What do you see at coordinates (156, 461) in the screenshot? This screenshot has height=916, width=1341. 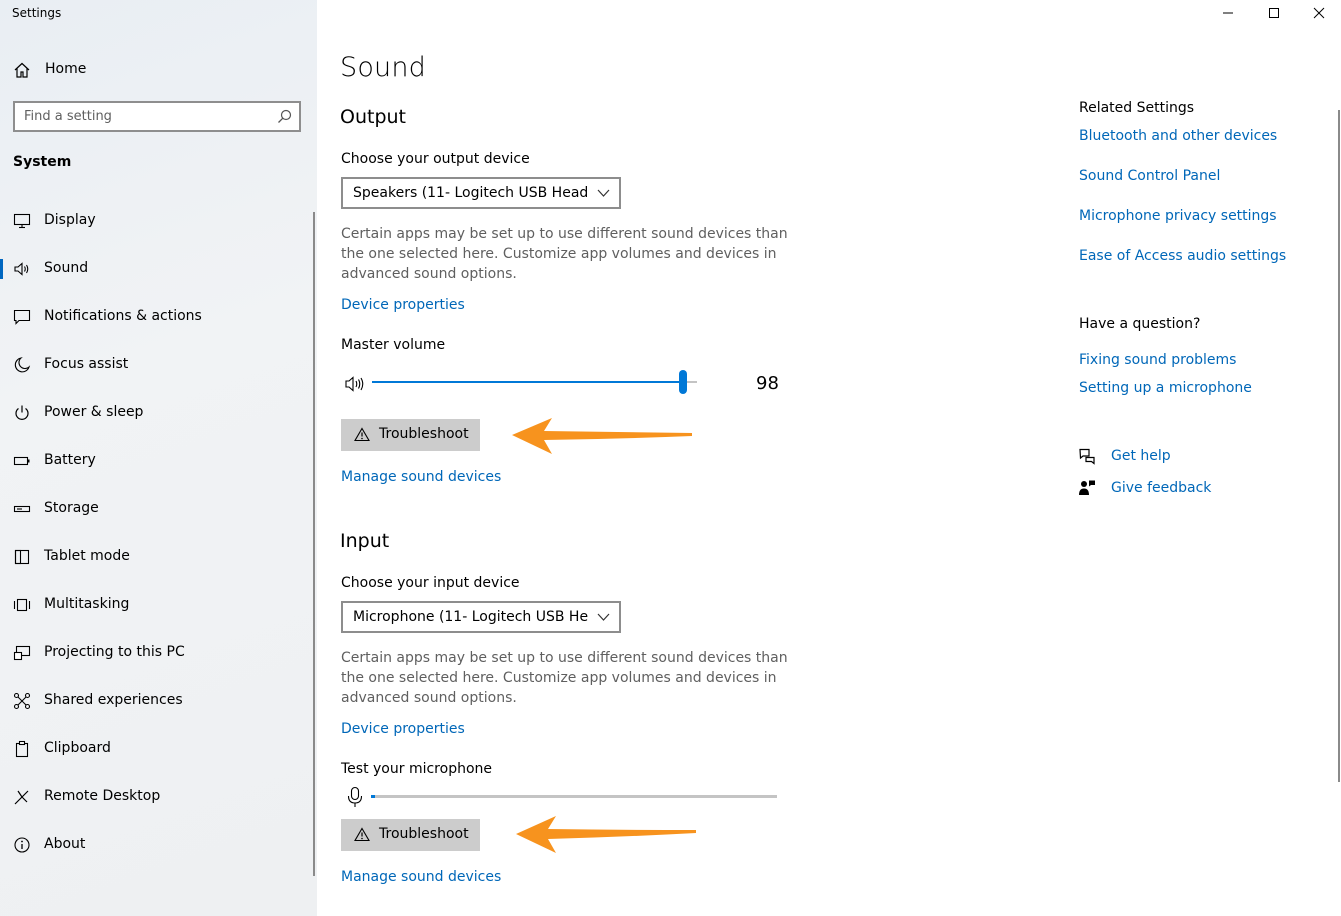 I see `sidebar-item-battery: Battery` at bounding box center [156, 461].